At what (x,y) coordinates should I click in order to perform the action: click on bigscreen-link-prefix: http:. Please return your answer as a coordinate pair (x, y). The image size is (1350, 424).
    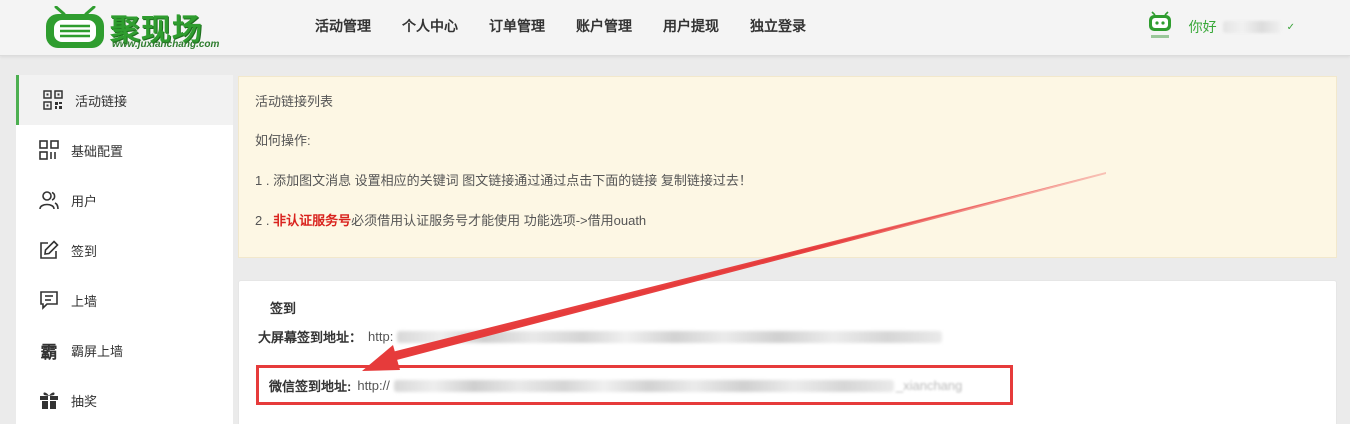
    Looking at the image, I should click on (380, 336).